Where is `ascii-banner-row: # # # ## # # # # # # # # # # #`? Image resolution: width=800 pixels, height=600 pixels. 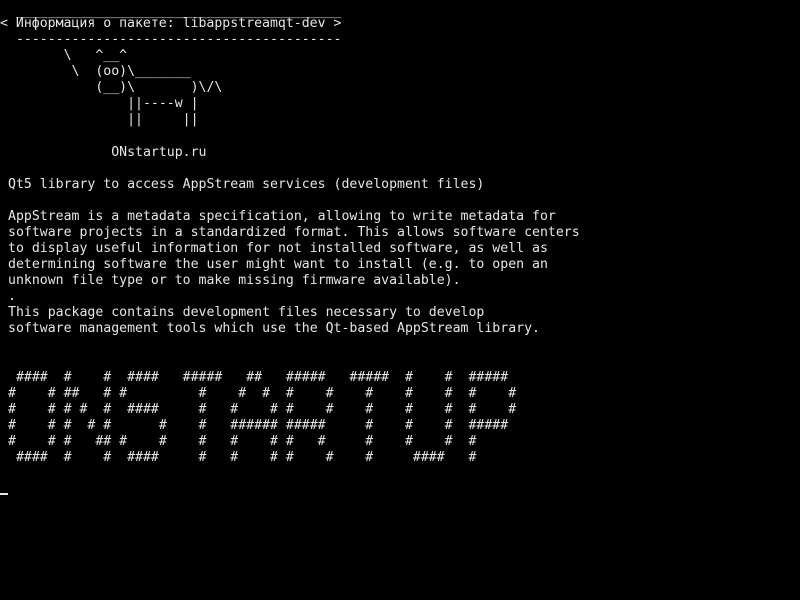
ascii-banner-row: # # # ## # # # # # # # # # # # is located at coordinates (242, 441).